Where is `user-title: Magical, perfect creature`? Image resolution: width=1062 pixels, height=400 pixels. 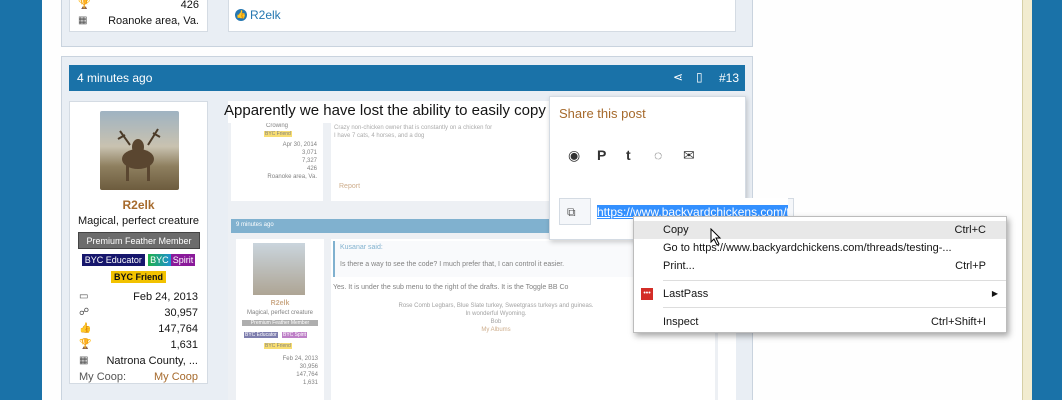
user-title: Magical, perfect creature is located at coordinates (138, 221).